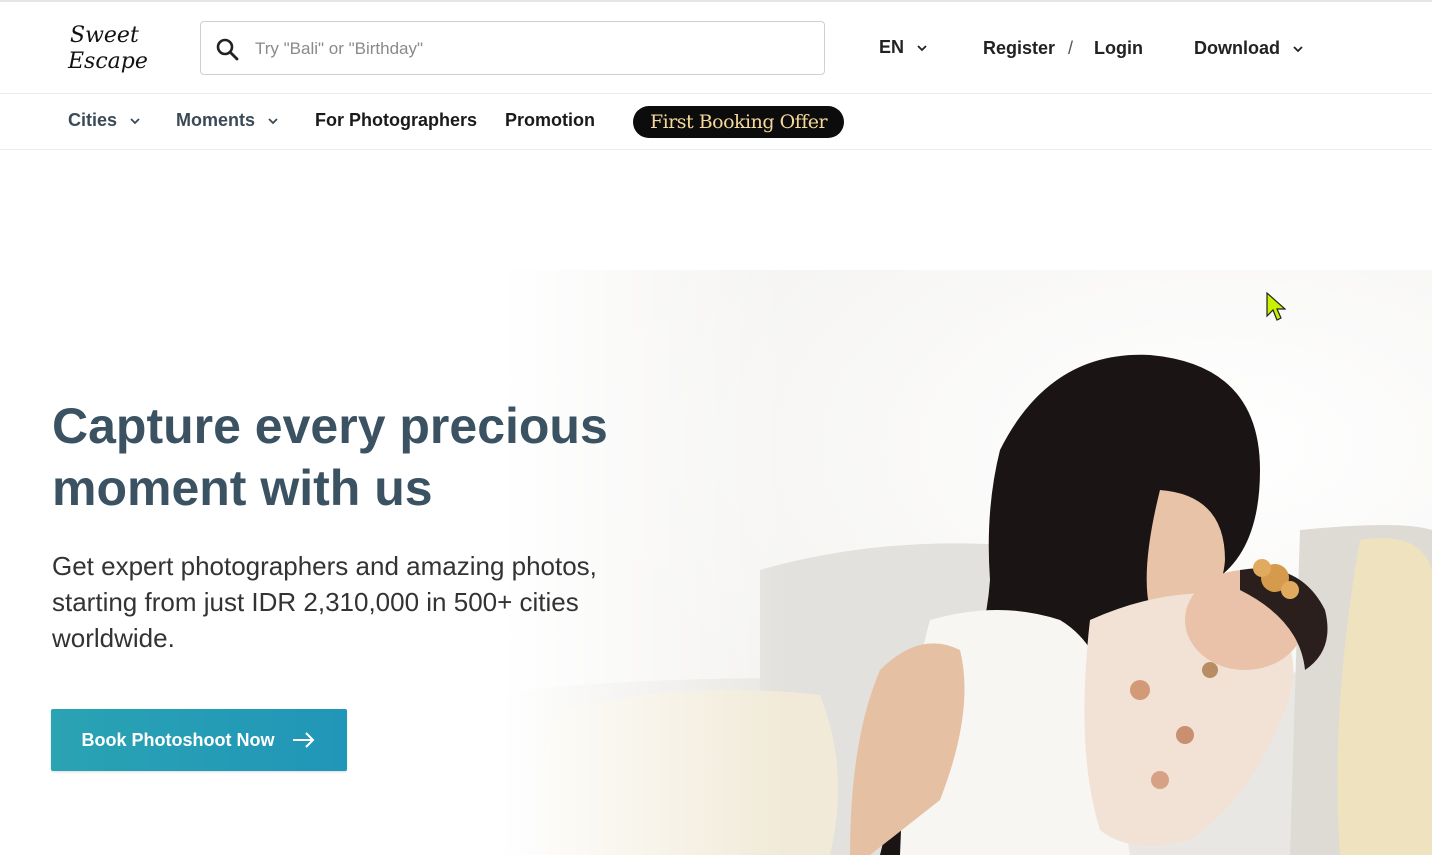 The image size is (1432, 855). I want to click on nav-cities: Cities, so click(104, 120).